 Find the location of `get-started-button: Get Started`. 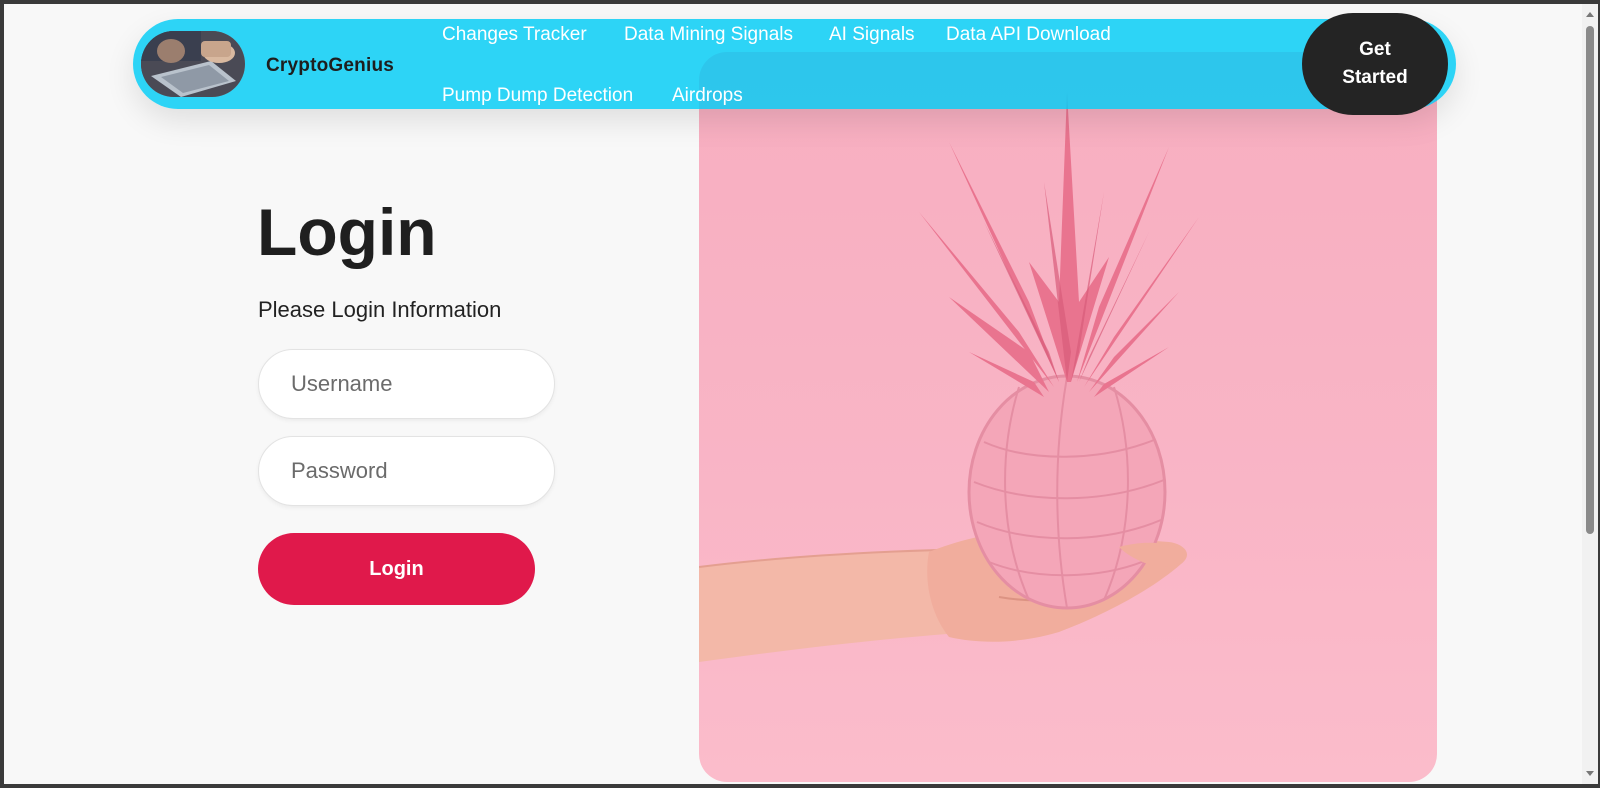

get-started-button: Get Started is located at coordinates (1375, 64).